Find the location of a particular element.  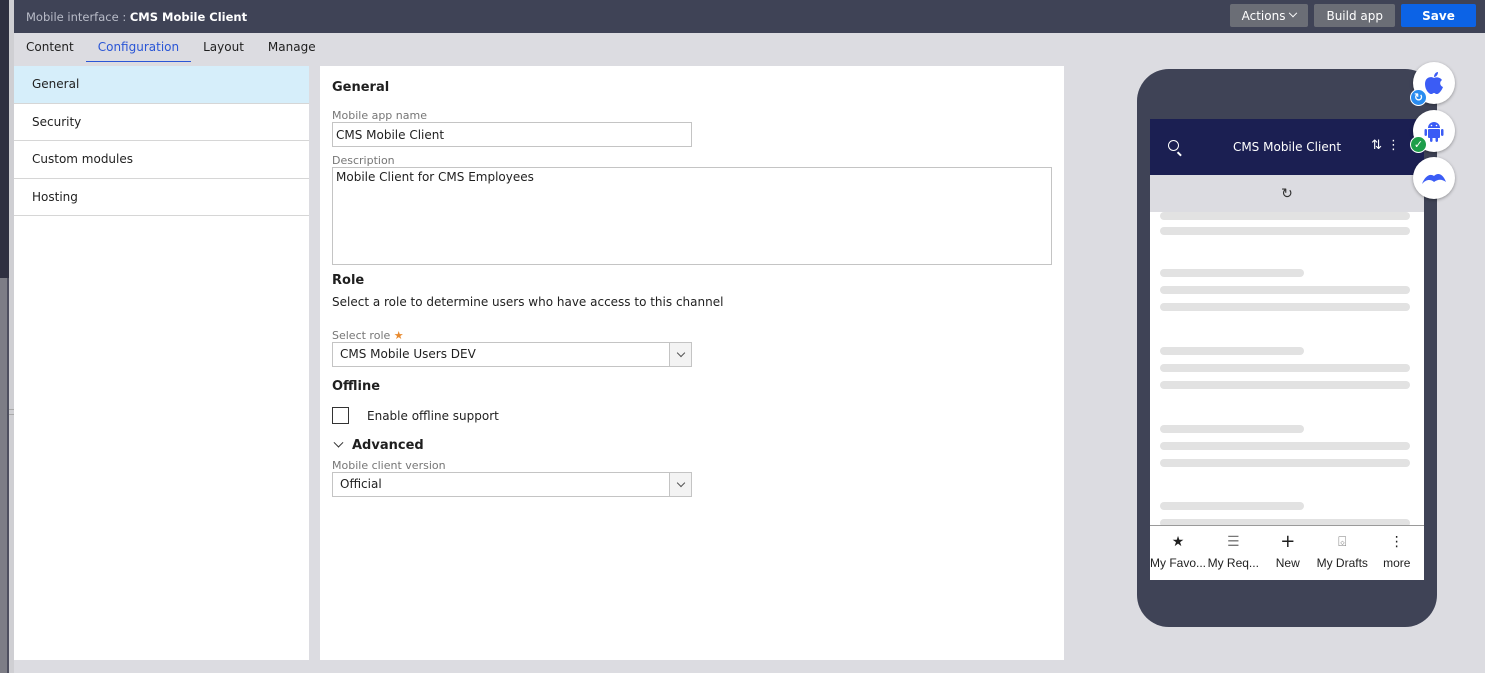

sidebar-item-general: General is located at coordinates (161, 85).